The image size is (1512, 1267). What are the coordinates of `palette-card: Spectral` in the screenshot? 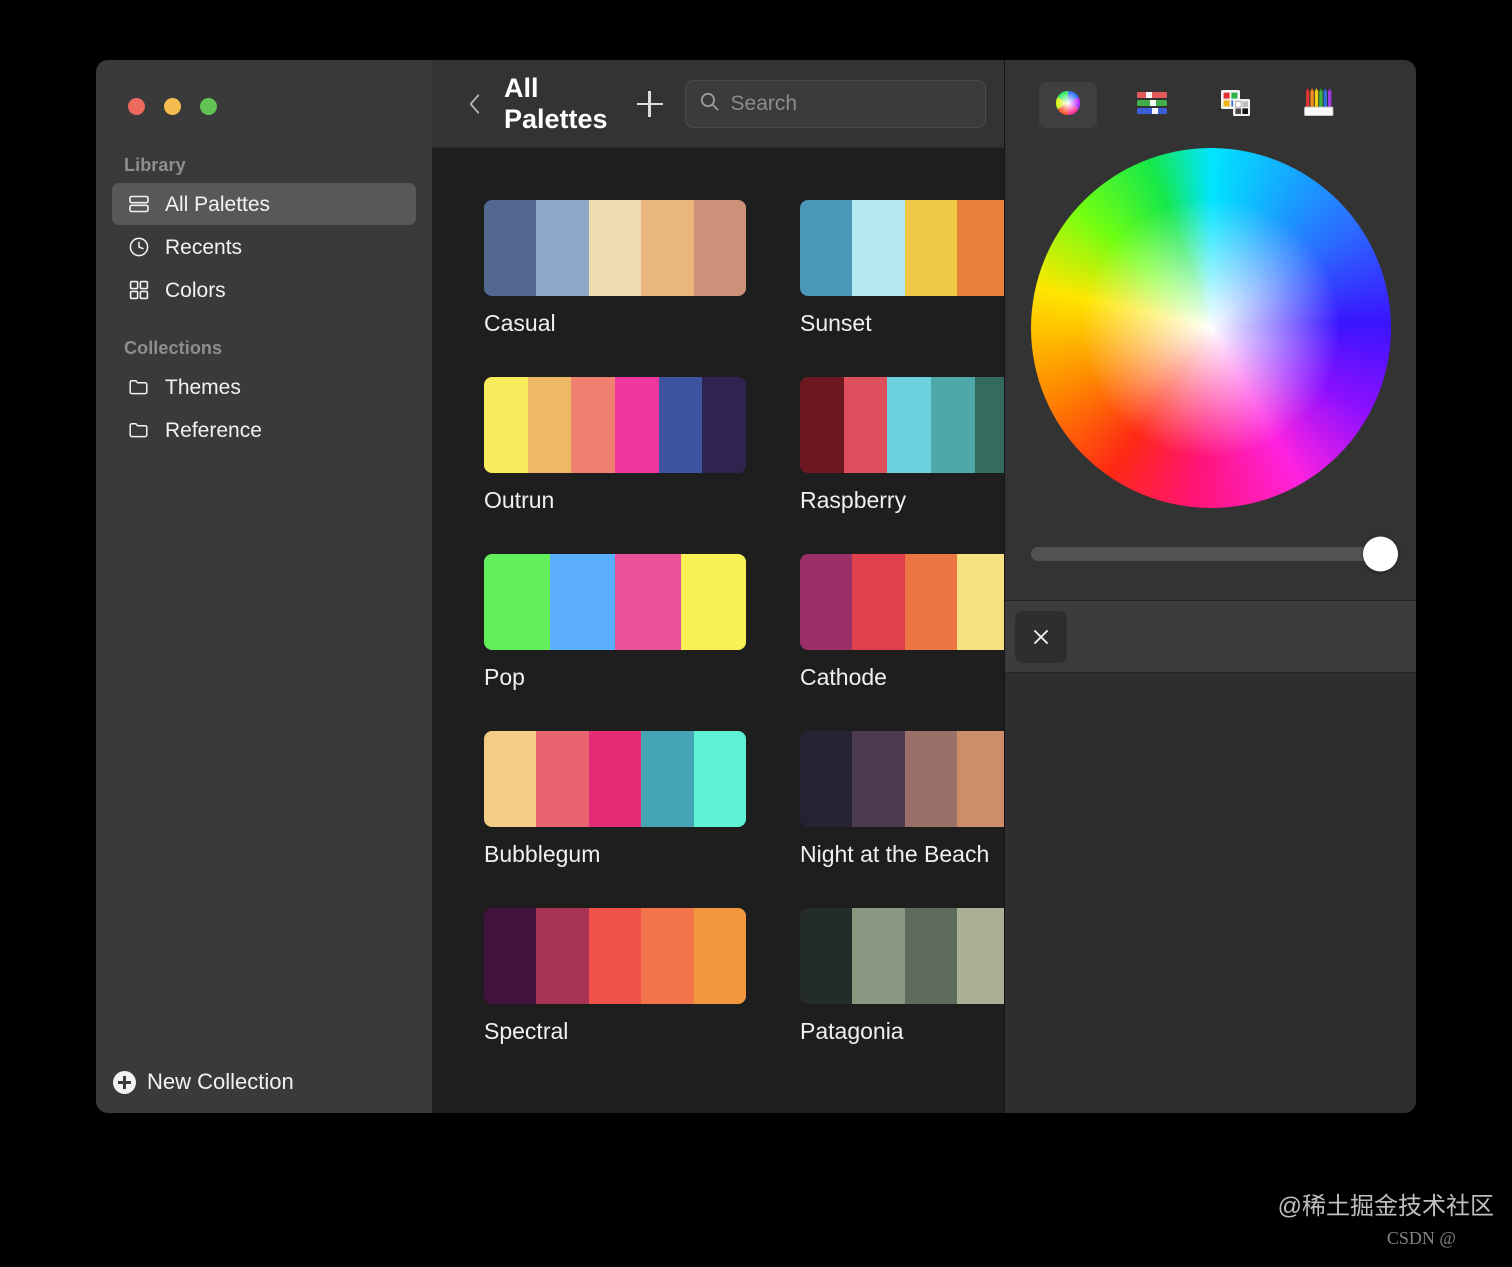 It's located at (615, 976).